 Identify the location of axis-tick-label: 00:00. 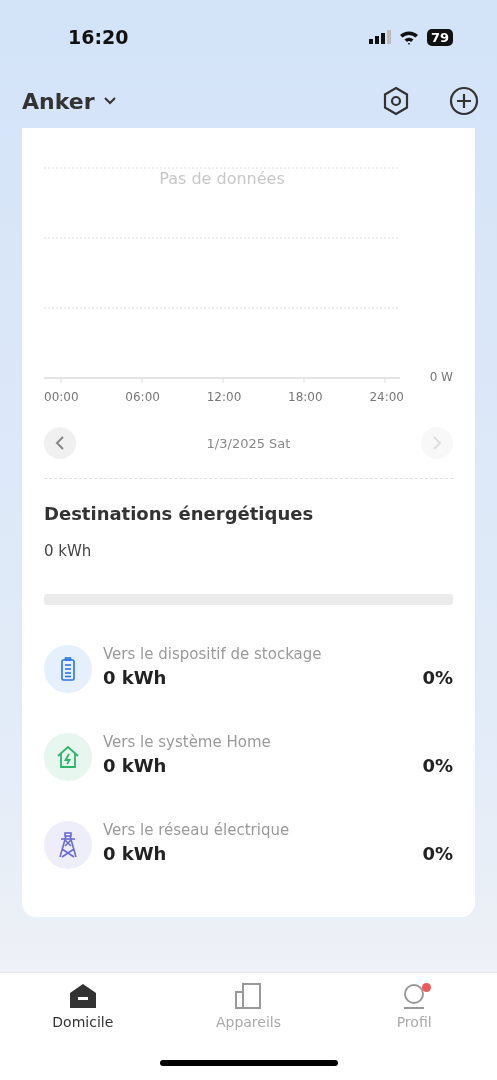
(61, 397).